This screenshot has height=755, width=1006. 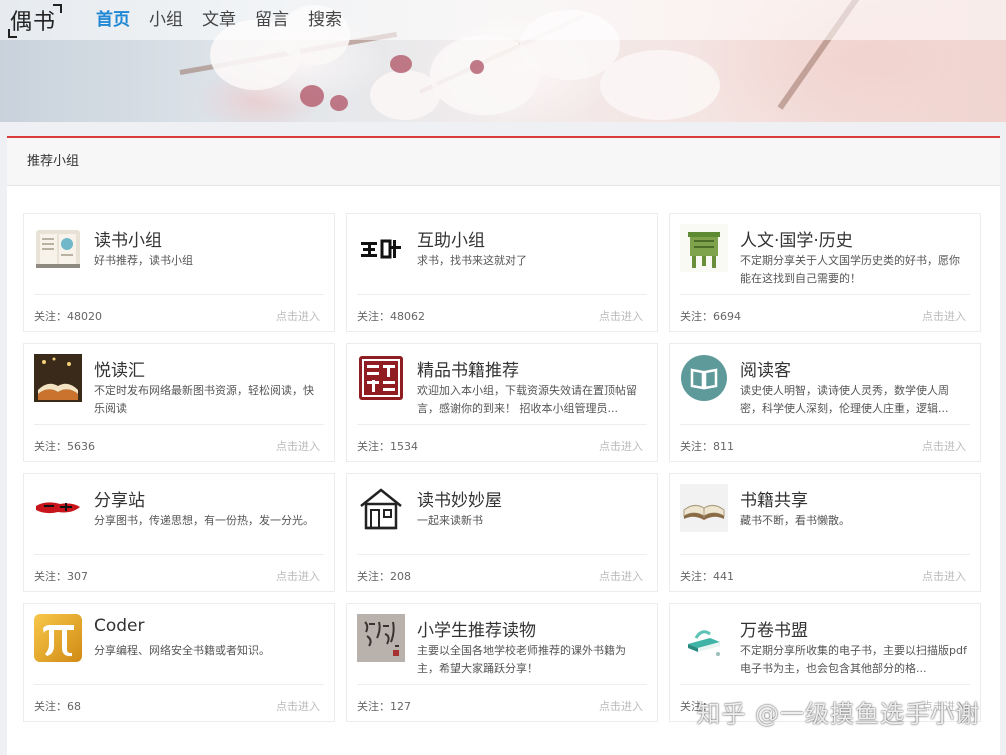 I want to click on group-description: 不定期分享关于人文国学历史类的好书，愿你能在这找到自己需要的！, so click(x=850, y=269).